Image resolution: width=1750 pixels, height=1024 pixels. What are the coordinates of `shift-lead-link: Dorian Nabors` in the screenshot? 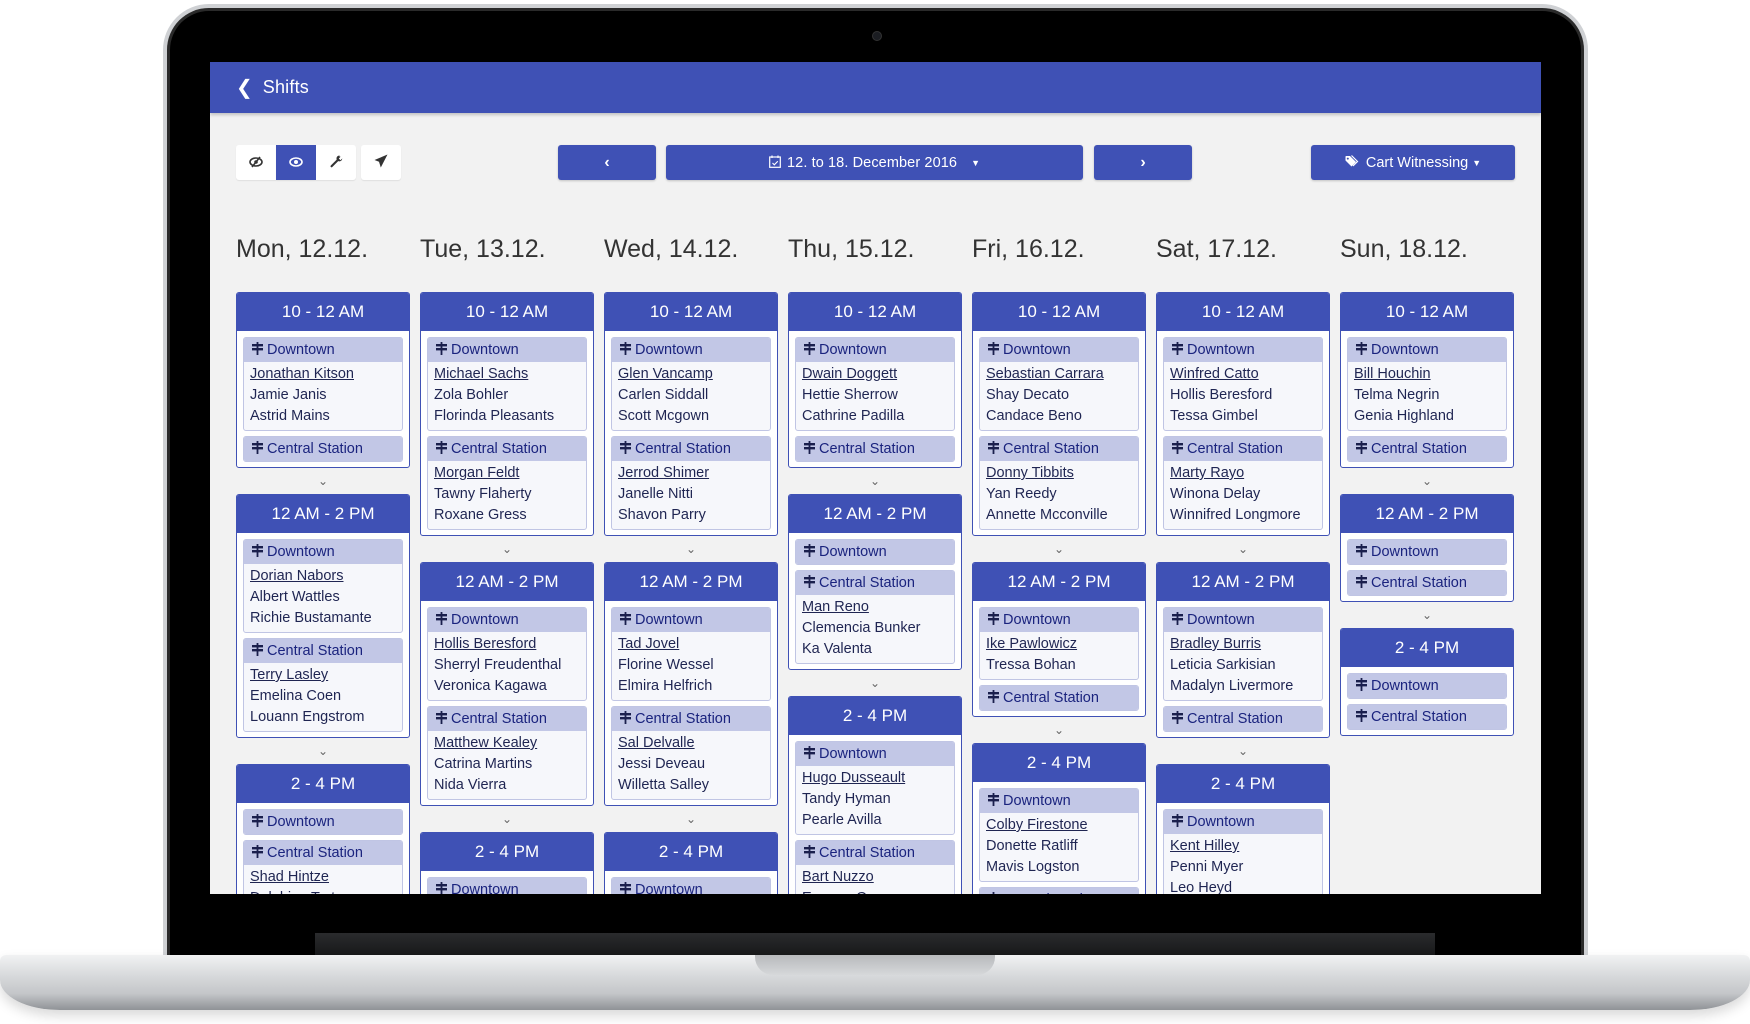 It's located at (323, 576).